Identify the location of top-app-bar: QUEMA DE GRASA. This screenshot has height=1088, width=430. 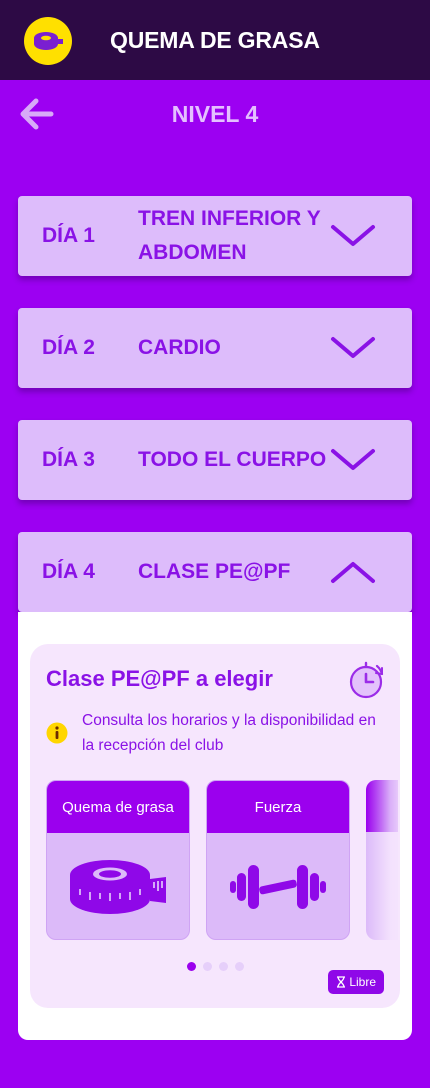
(215, 40).